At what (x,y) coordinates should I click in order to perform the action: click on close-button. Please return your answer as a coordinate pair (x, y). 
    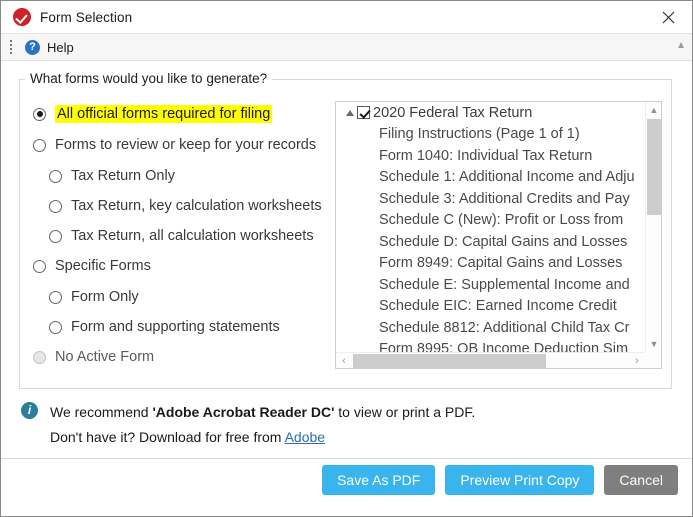
    Looking at the image, I should click on (668, 17).